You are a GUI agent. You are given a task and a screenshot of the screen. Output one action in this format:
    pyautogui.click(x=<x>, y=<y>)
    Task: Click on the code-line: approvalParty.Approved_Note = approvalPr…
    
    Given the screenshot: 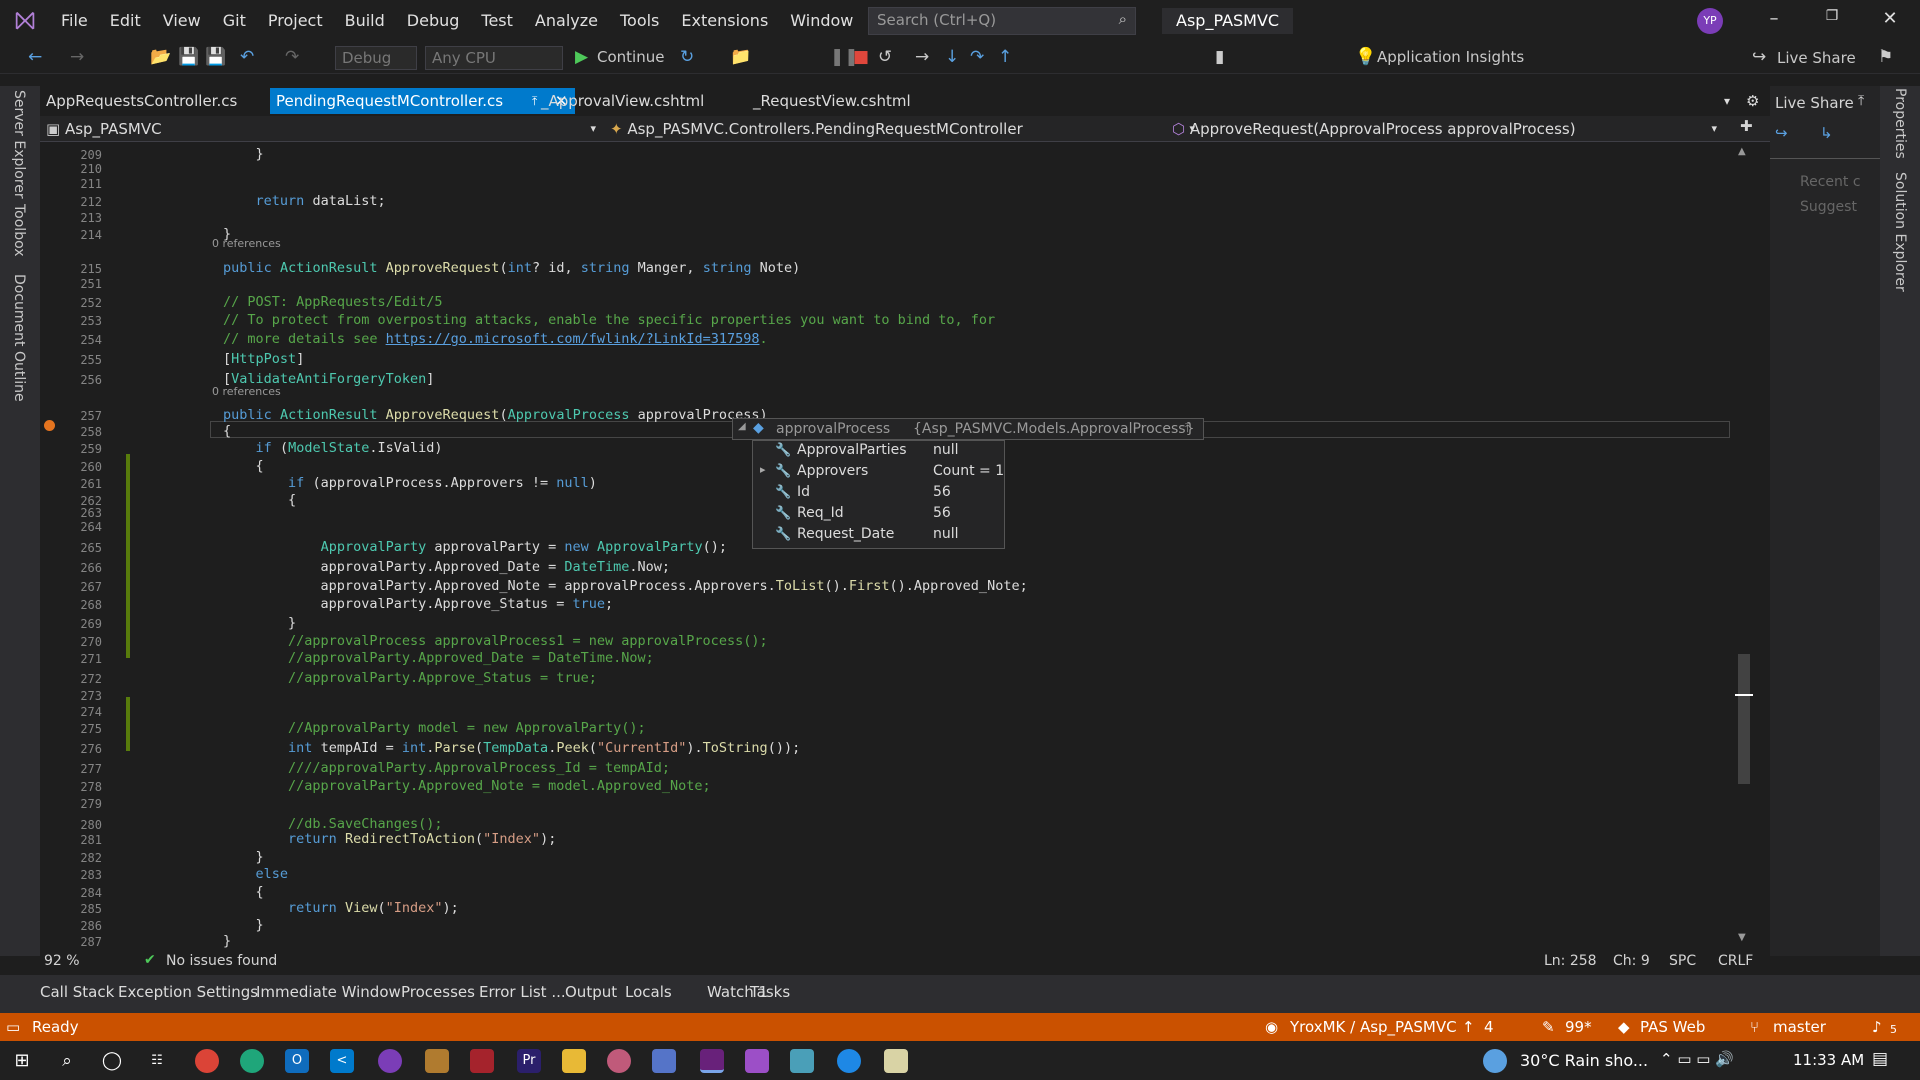 What is the action you would take?
    pyautogui.click(x=593, y=586)
    